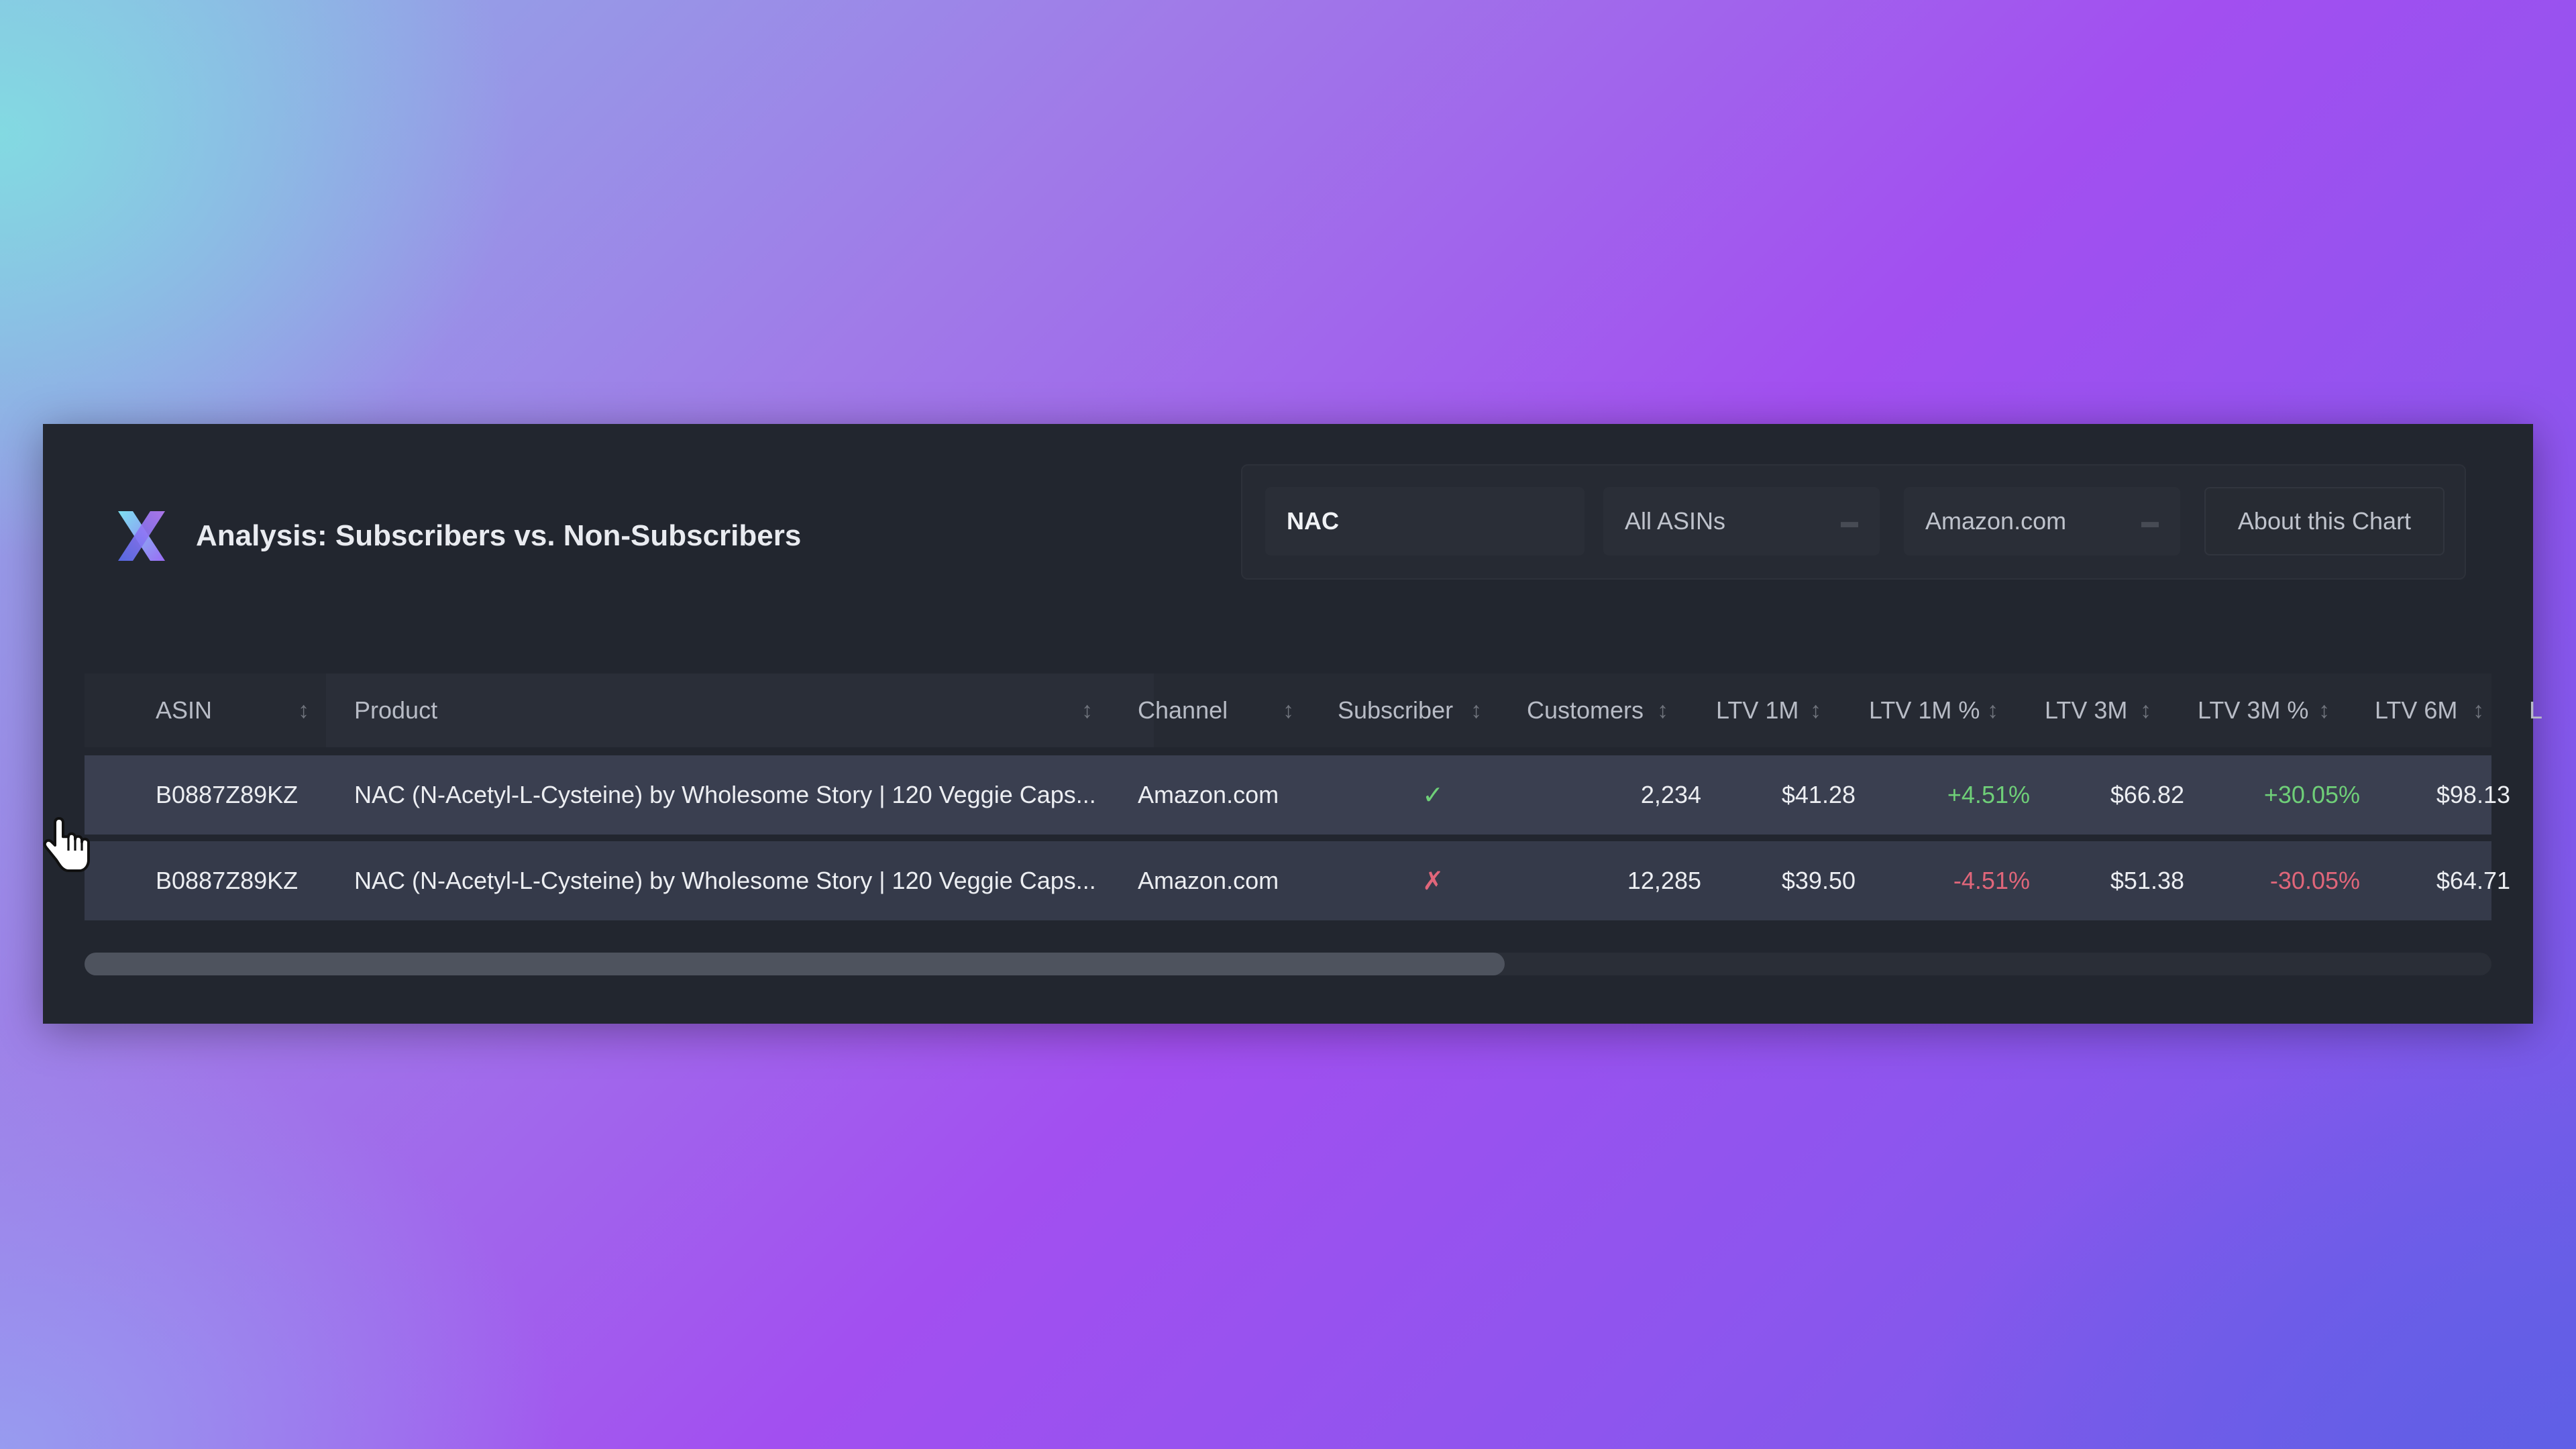 The image size is (2576, 1449). Describe the element at coordinates (2147, 880) in the screenshot. I see `cell-ltv-3m: $51.38` at that location.